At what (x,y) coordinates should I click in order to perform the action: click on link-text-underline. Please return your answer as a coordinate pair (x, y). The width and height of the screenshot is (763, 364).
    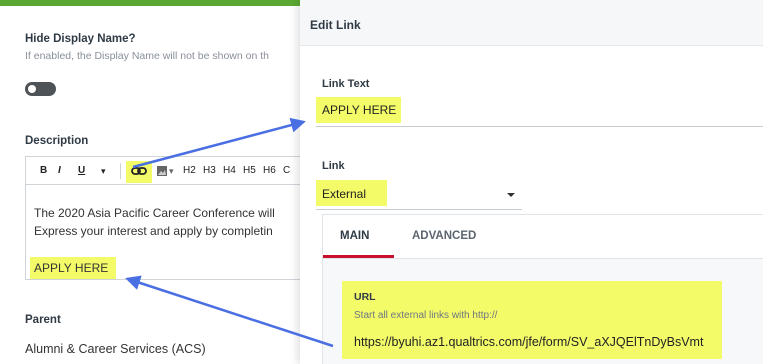
    Looking at the image, I should click on (539, 126).